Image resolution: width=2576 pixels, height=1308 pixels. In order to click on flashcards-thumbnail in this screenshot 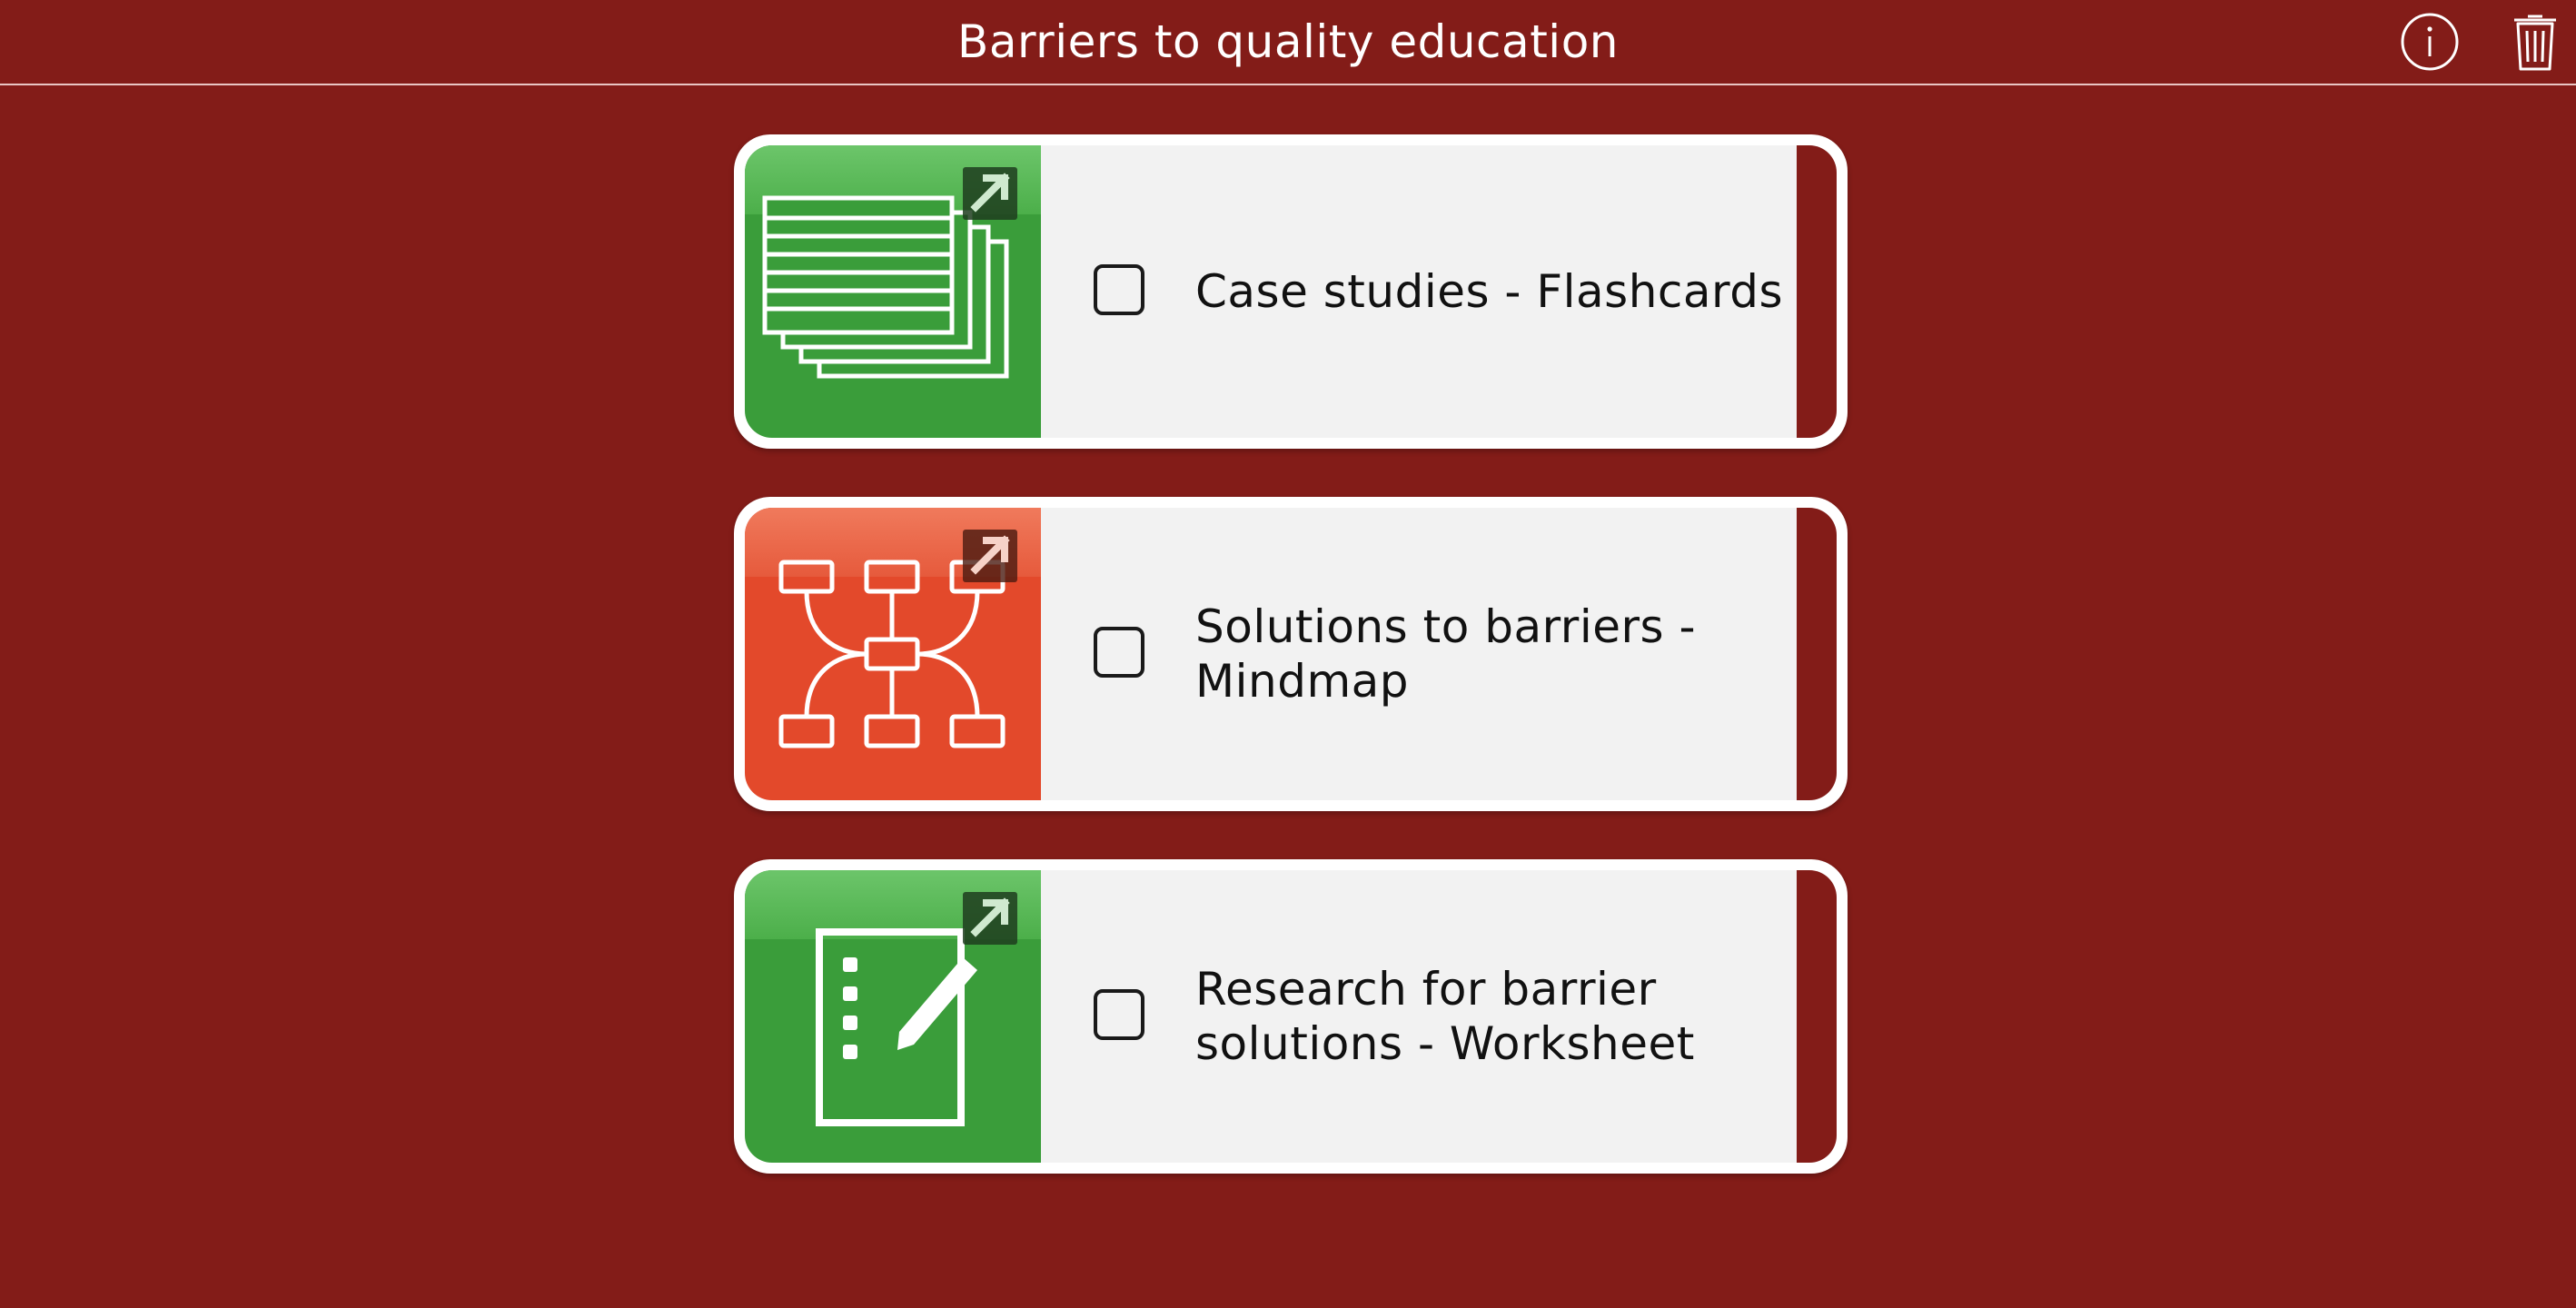, I will do `click(893, 291)`.